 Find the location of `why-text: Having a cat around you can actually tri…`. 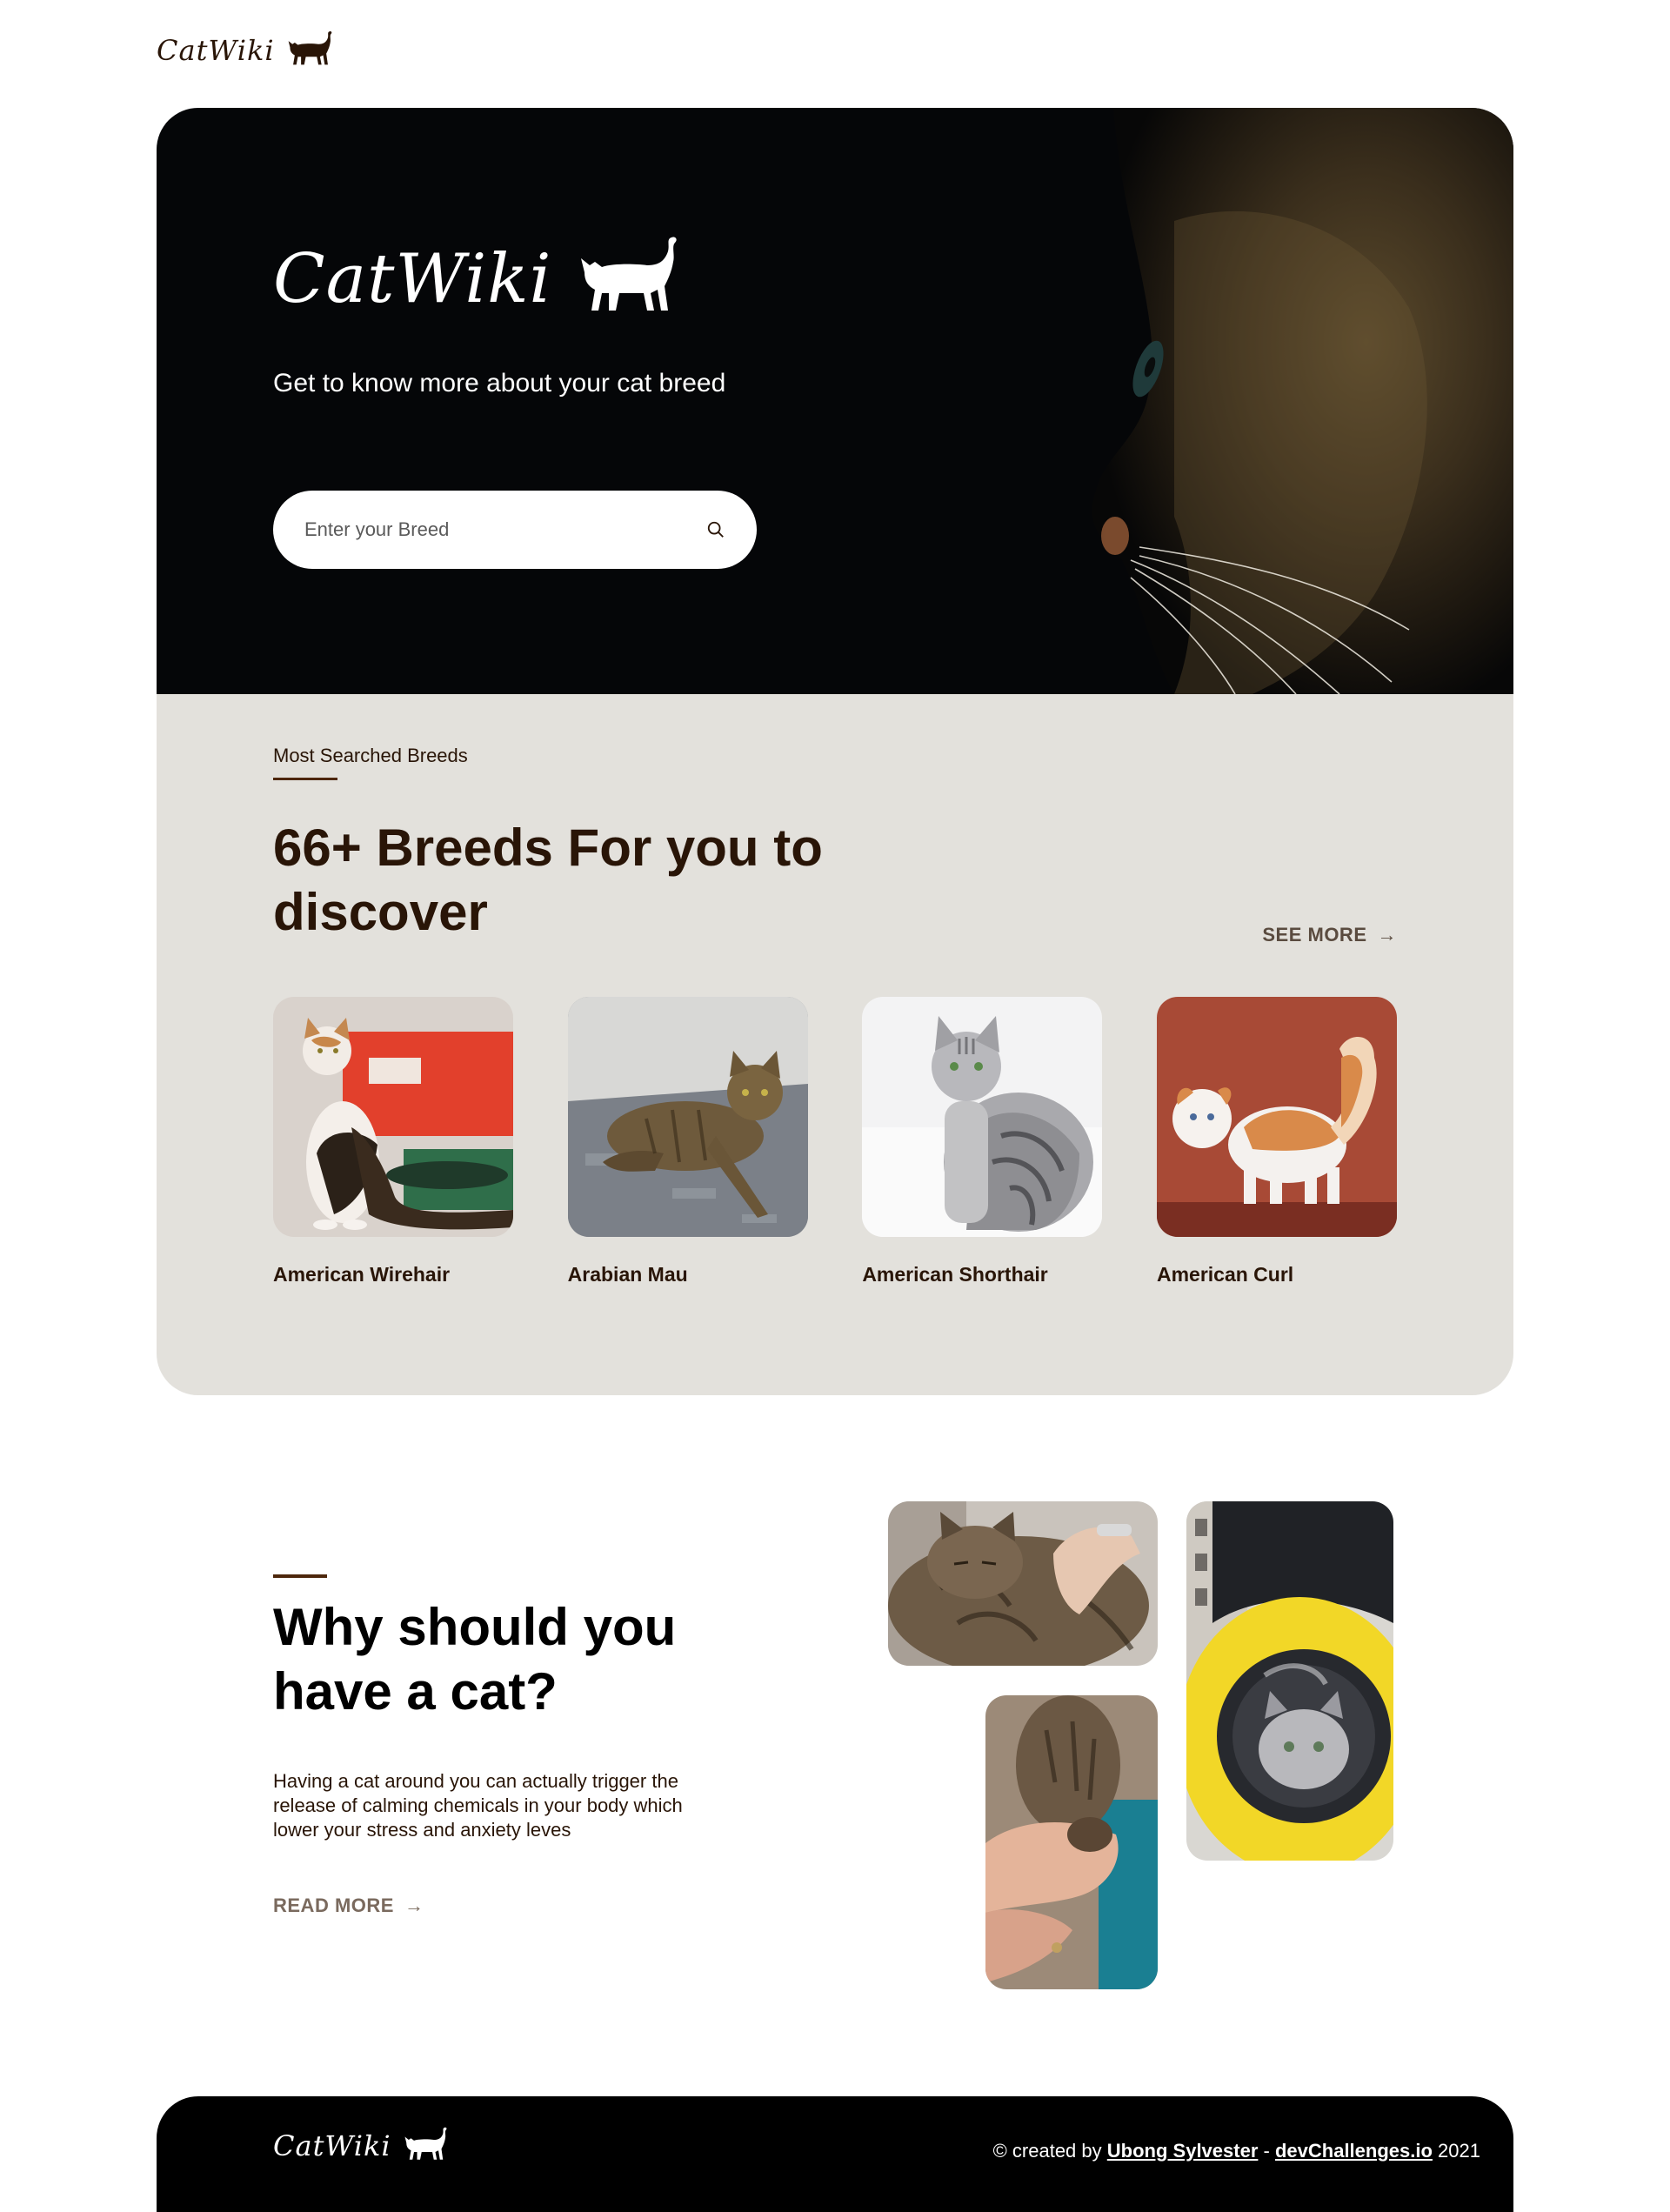

why-text: Having a cat around you can actually tri… is located at coordinates (478, 1805).